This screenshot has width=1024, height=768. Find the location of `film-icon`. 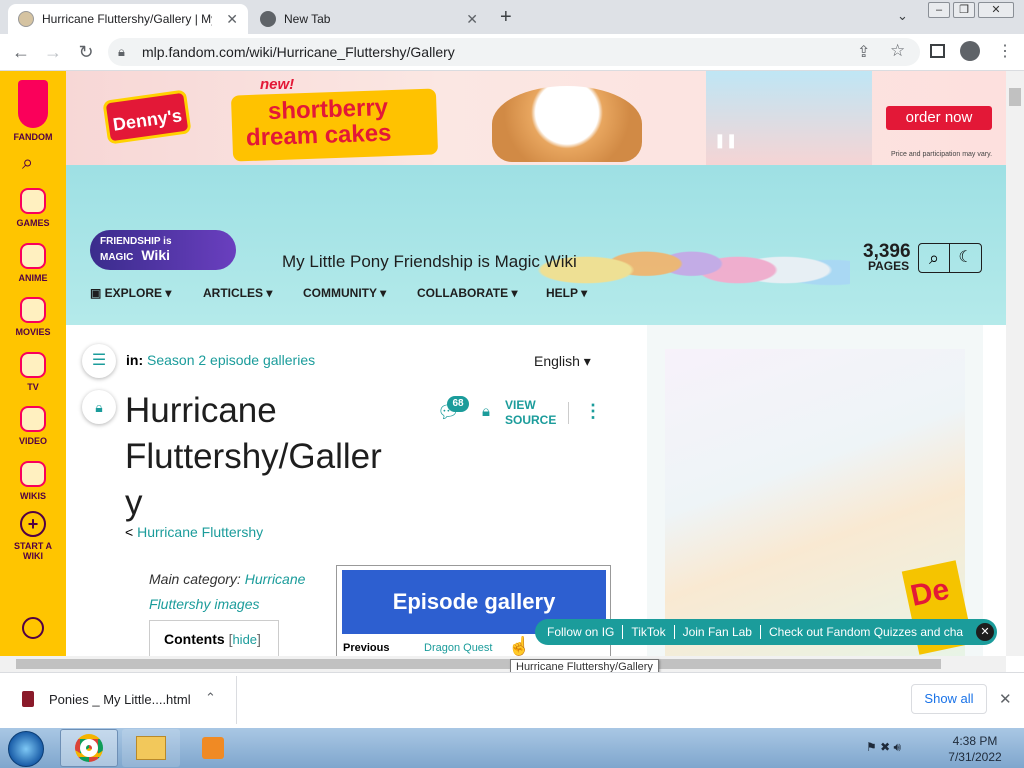

film-icon is located at coordinates (33, 310).